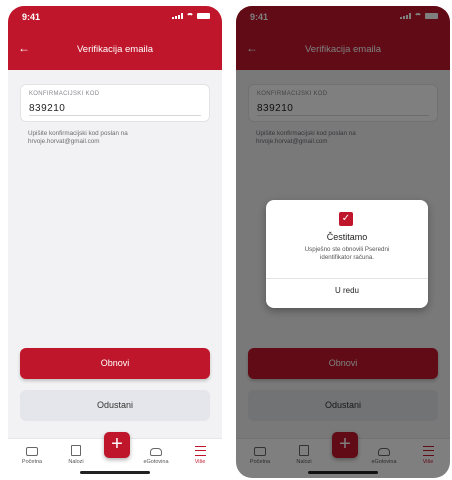 This screenshot has width=452, height=480. What do you see at coordinates (115, 363) in the screenshot?
I see `renew-button: Obnovi` at bounding box center [115, 363].